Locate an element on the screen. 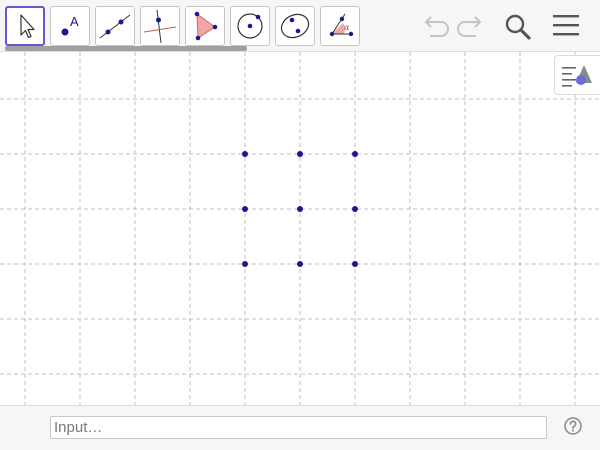  hamburger-menu-icon is located at coordinates (566, 25).